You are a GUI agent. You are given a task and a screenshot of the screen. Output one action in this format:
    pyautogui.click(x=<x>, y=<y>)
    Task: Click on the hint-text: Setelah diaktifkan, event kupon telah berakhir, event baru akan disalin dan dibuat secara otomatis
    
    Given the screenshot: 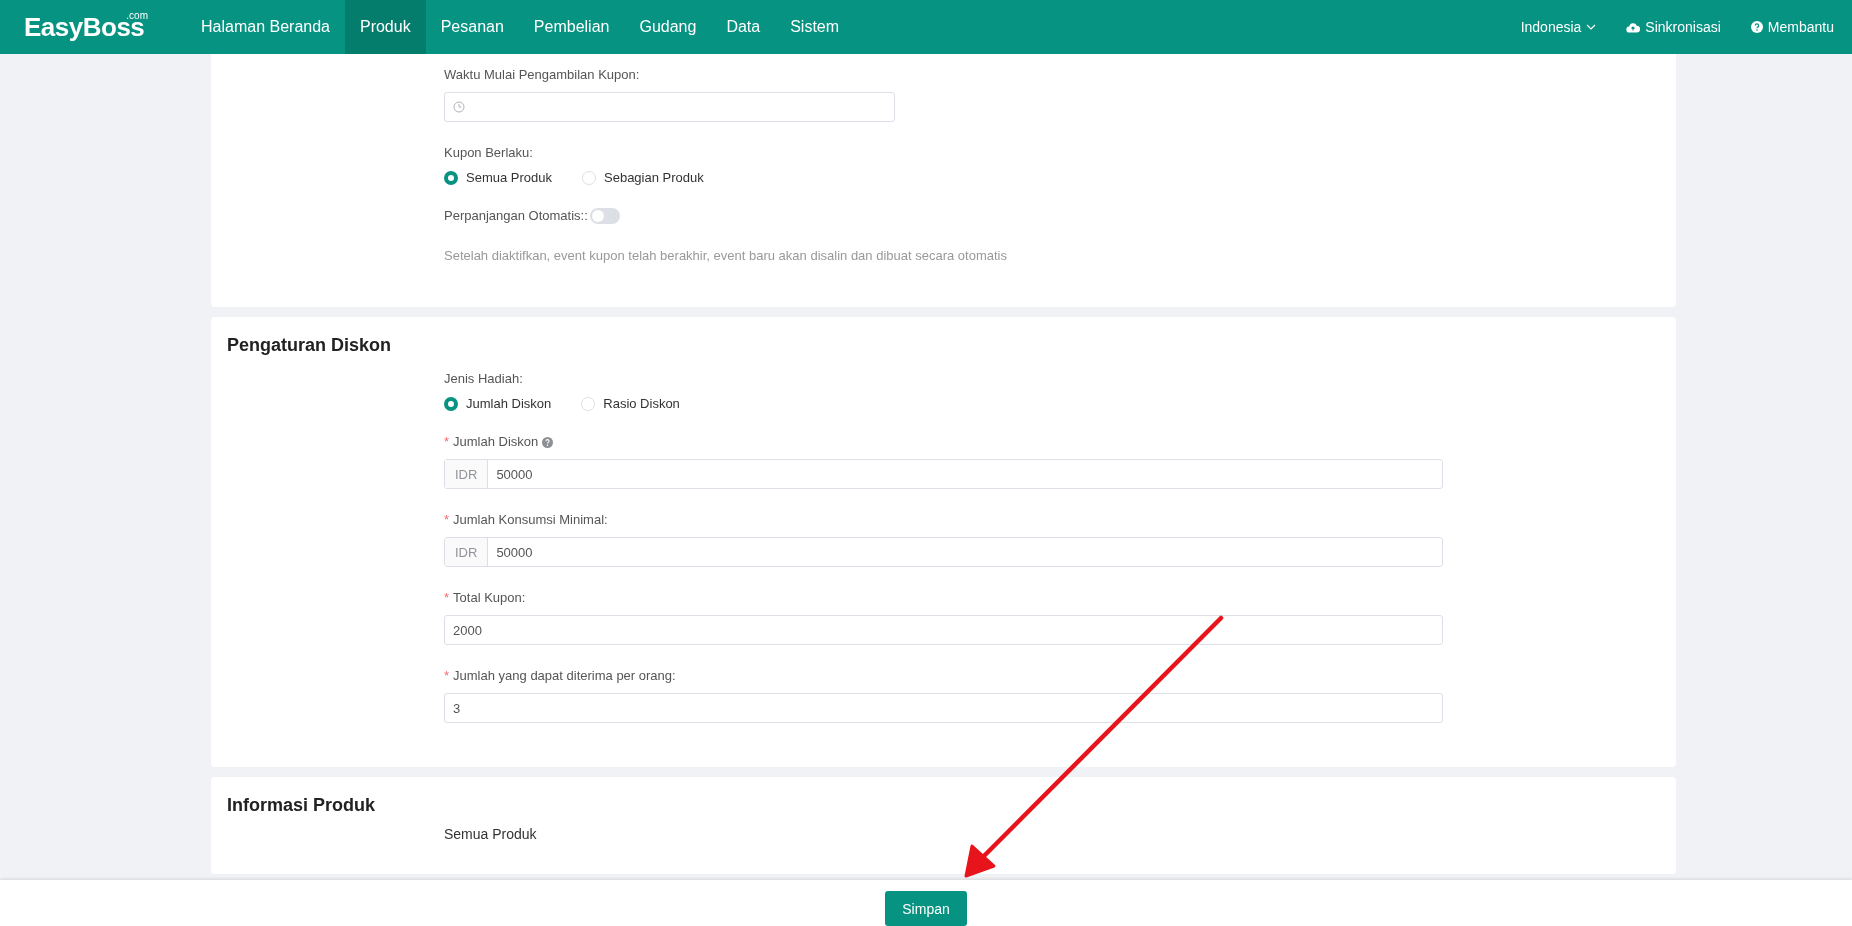 What is the action you would take?
    pyautogui.click(x=726, y=256)
    